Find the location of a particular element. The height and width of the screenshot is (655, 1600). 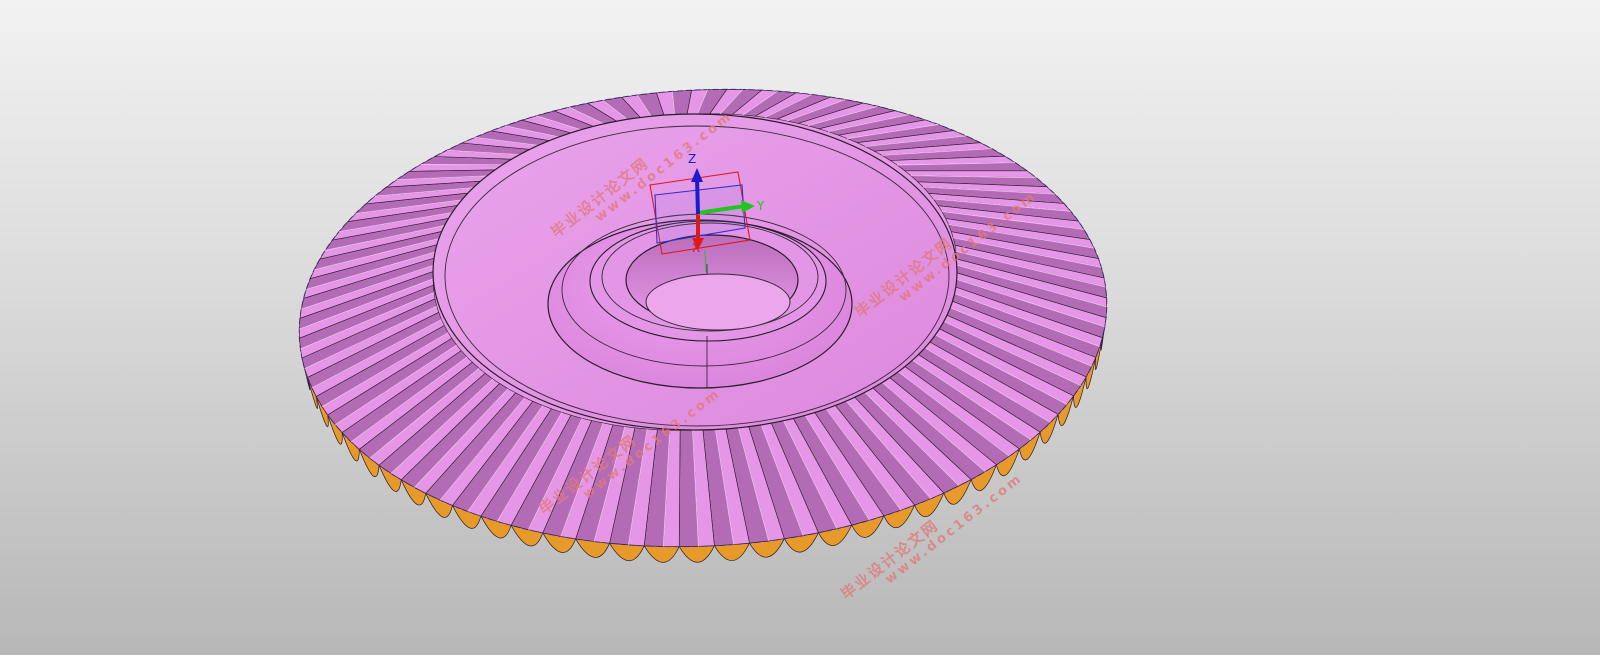

triad-x-label: X is located at coordinates (696, 248).